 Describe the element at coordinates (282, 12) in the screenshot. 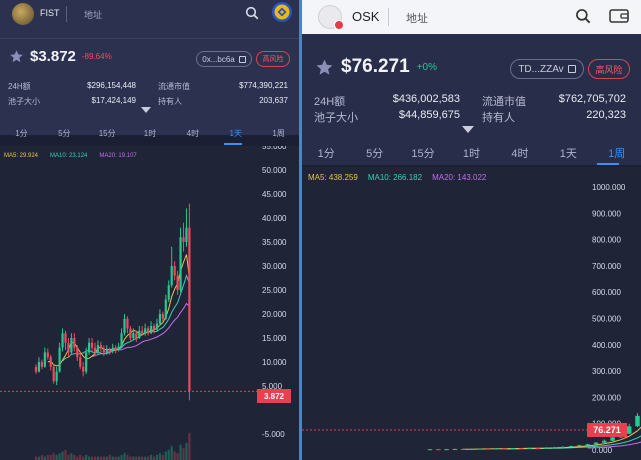

I see `exchange-logo-icon` at that location.